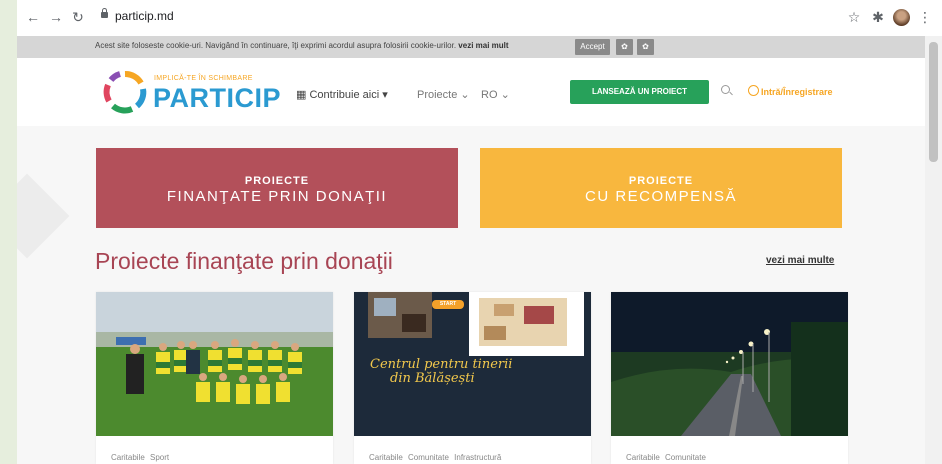  What do you see at coordinates (244, 261) in the screenshot?
I see `section-title: Proiecte finanţate prin donaţii` at bounding box center [244, 261].